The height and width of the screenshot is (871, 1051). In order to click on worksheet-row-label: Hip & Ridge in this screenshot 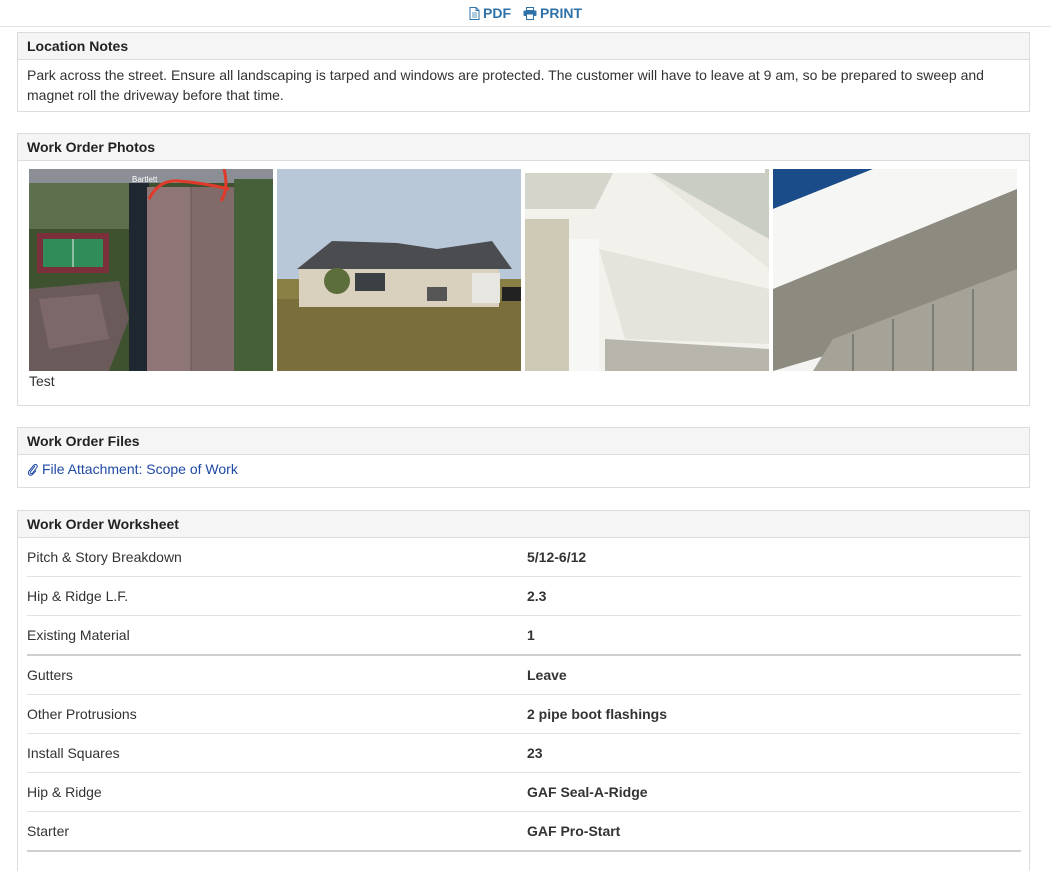, I will do `click(64, 792)`.